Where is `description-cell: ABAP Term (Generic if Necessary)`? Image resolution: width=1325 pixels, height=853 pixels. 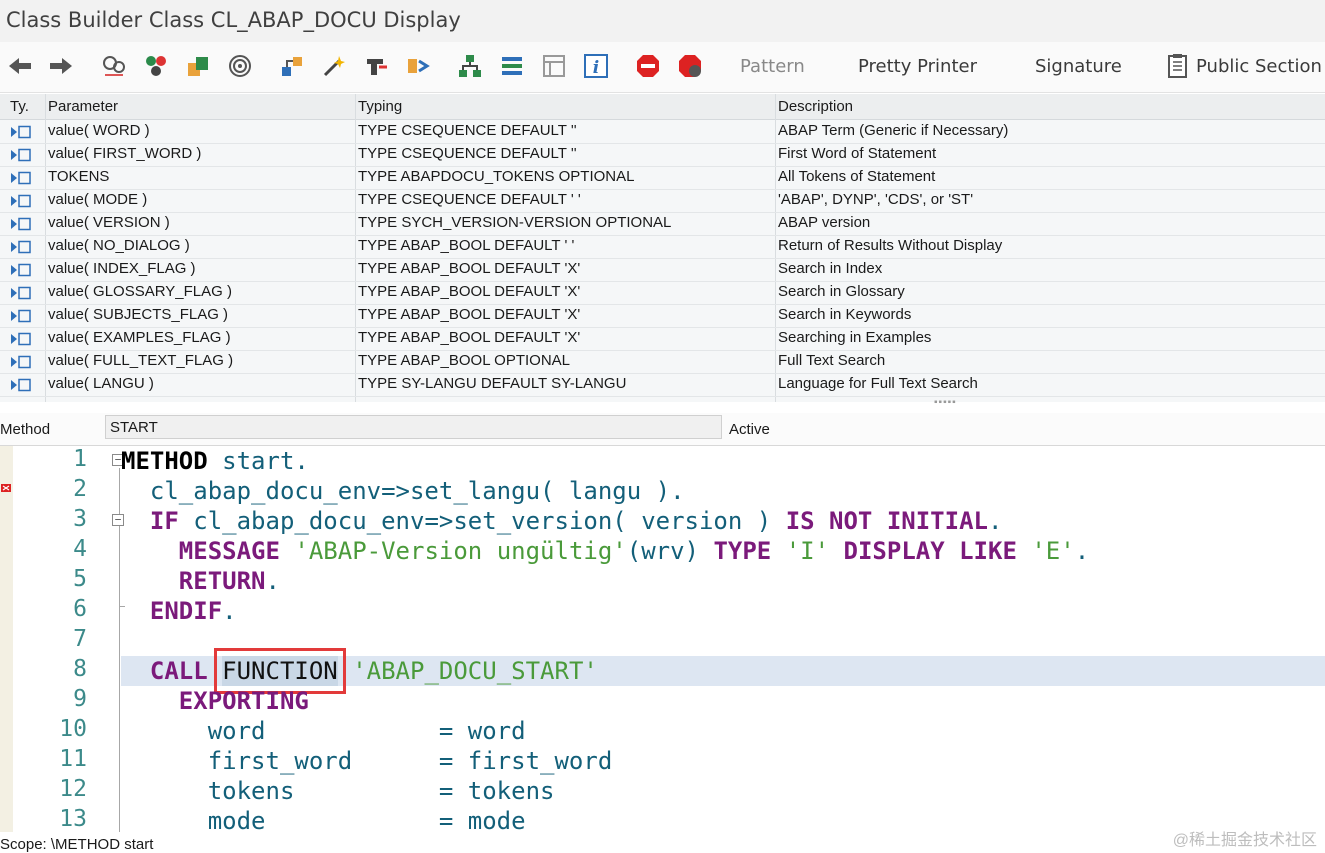
description-cell: ABAP Term (Generic if Necessary) is located at coordinates (893, 130).